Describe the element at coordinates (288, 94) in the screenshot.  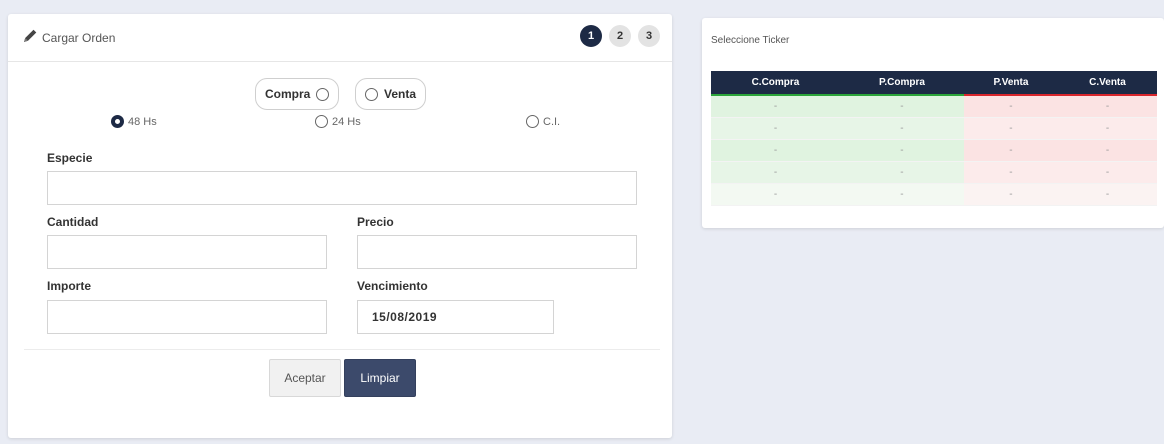
I see `compra-label: Compra` at that location.